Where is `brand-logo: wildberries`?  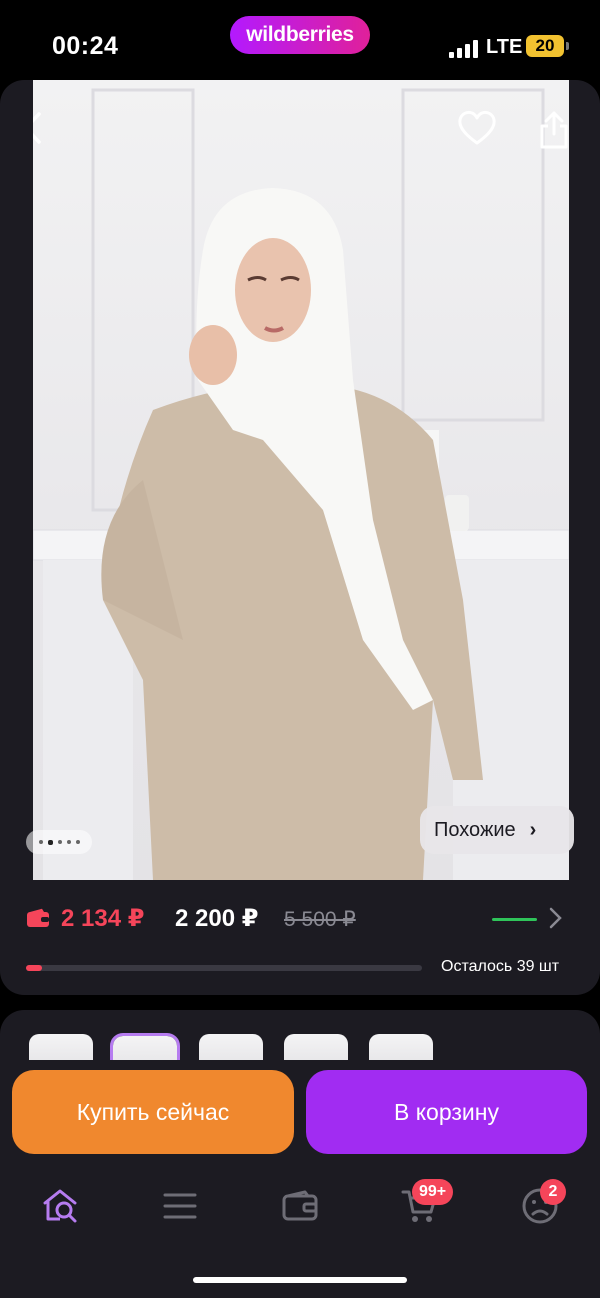
brand-logo: wildberries is located at coordinates (300, 35).